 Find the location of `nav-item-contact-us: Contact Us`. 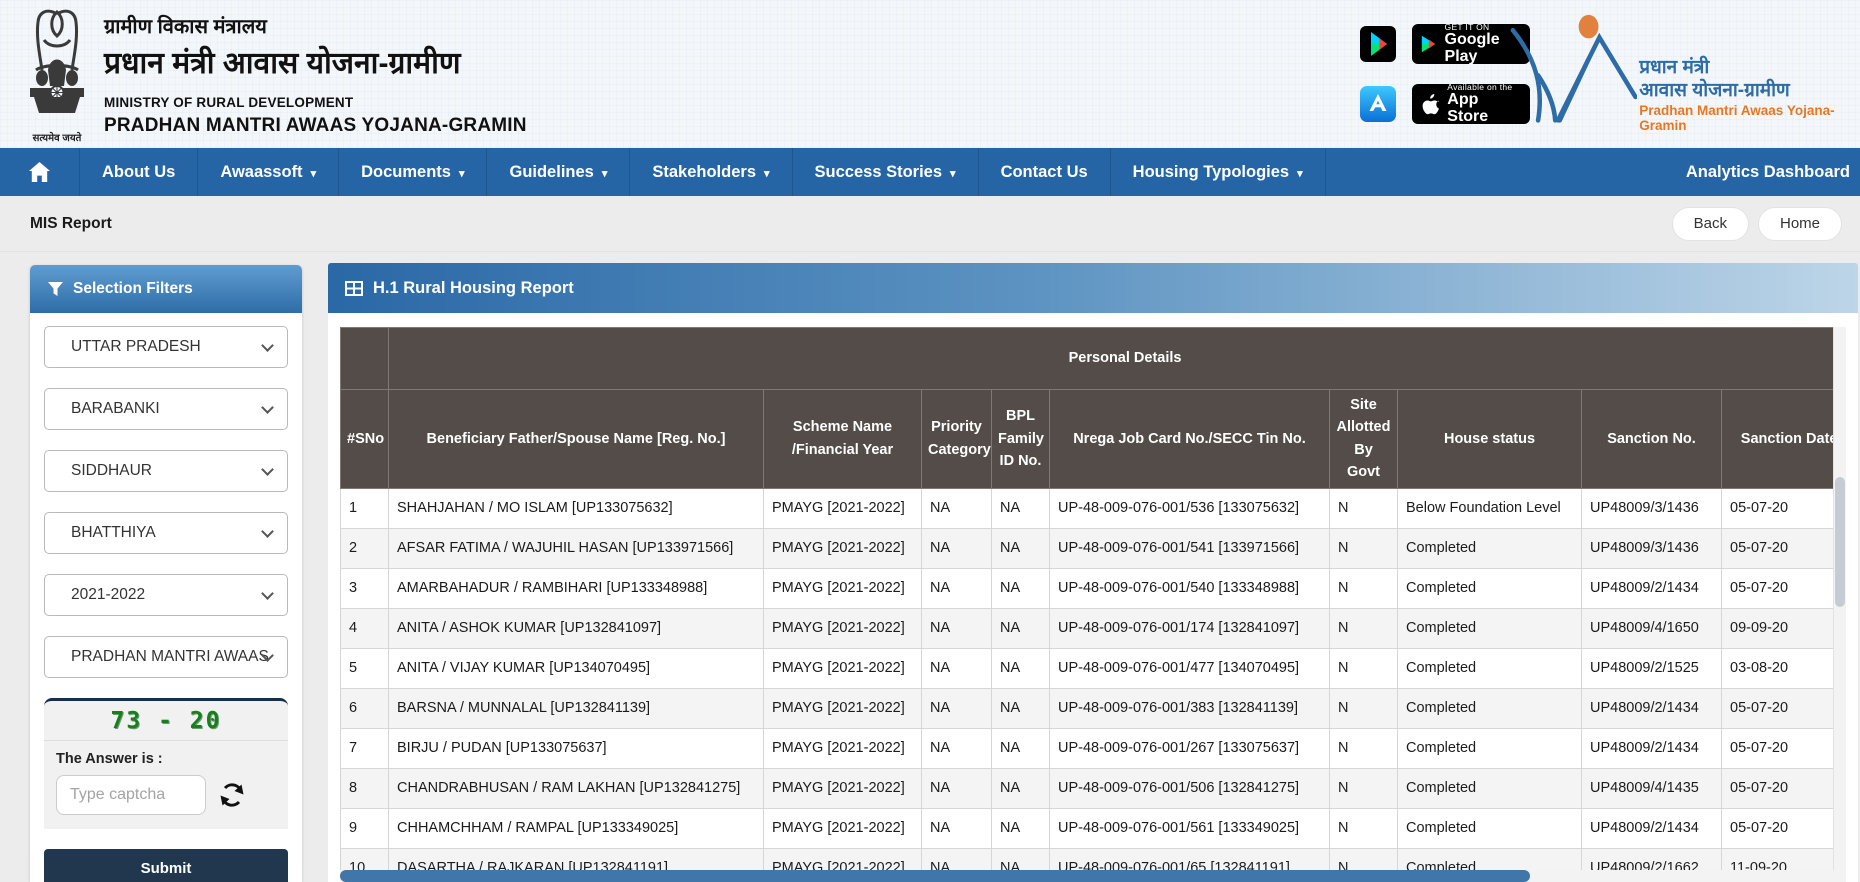

nav-item-contact-us: Contact Us is located at coordinates (1045, 172).